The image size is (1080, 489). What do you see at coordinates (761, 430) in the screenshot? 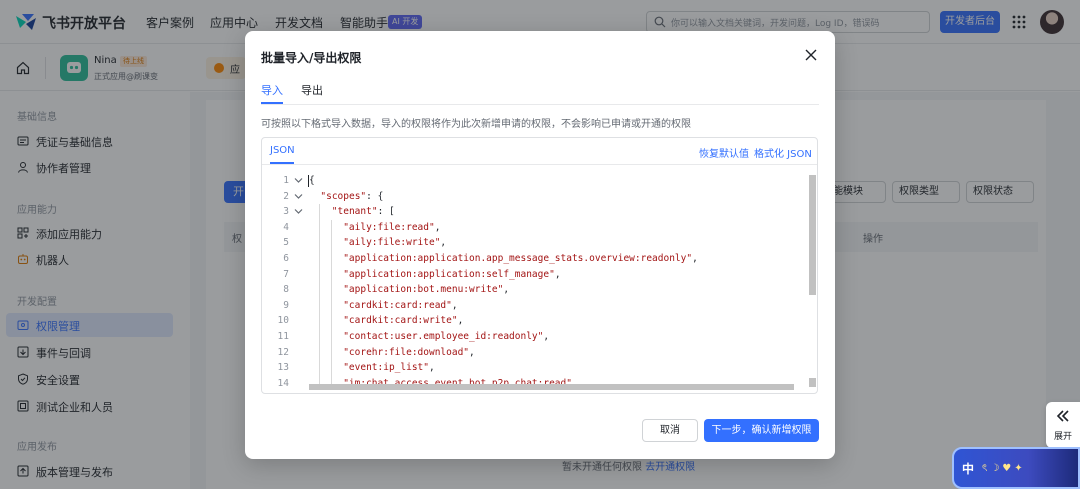
I see `next-confirm-button: 下一步，确认新增权限` at bounding box center [761, 430].